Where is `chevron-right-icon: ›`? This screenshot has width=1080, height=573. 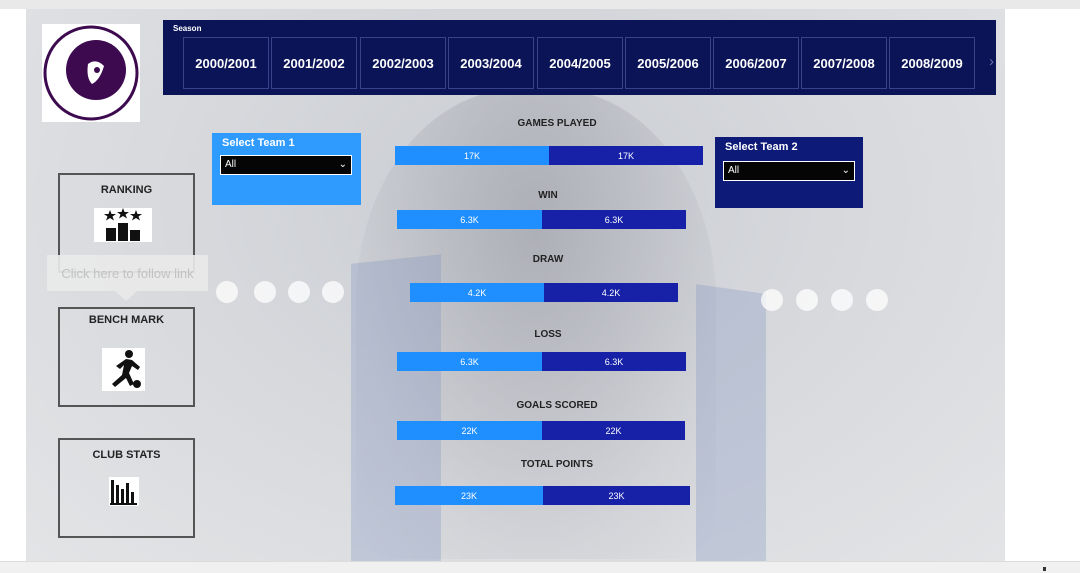
chevron-right-icon: › is located at coordinates (991, 61).